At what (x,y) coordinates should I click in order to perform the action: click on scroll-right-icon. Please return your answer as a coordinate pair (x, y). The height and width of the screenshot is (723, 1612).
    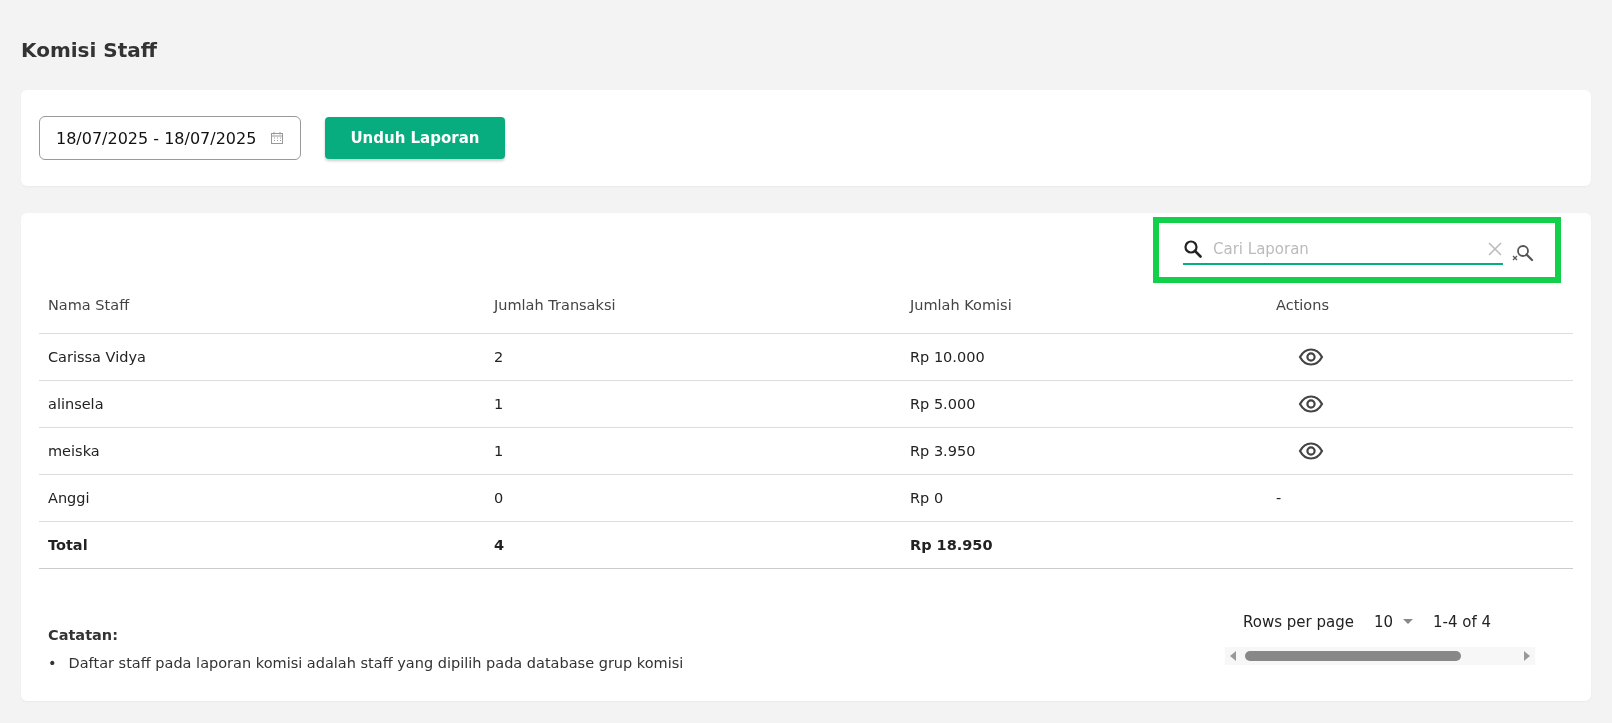
    Looking at the image, I should click on (1527, 656).